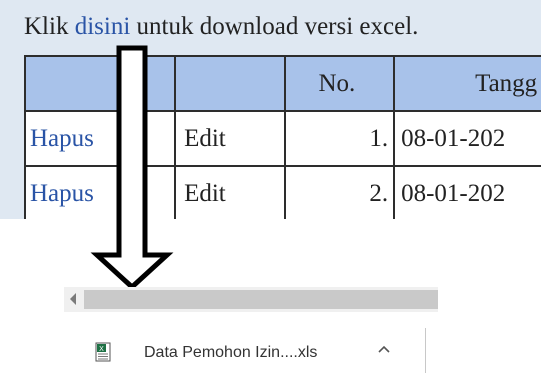 The height and width of the screenshot is (378, 541). I want to click on table-header-row: No. Tangg, so click(282, 83).